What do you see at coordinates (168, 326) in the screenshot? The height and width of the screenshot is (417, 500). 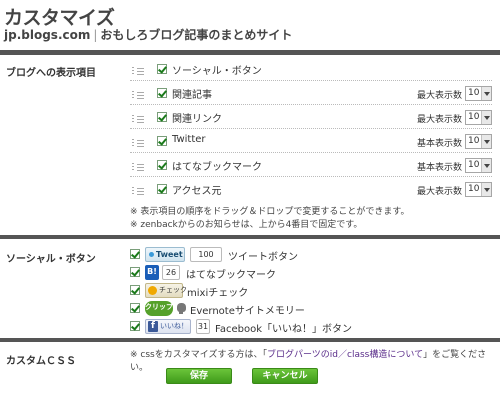 I see `facebook-like-button-preview: いいね！` at bounding box center [168, 326].